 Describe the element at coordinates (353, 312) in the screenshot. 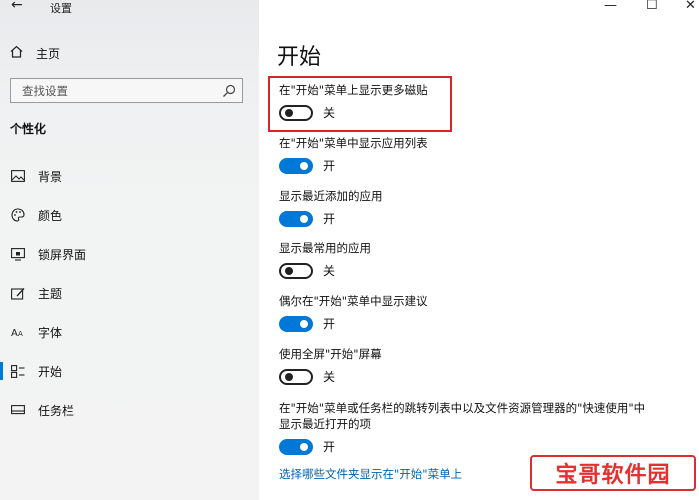

I see `setting-suggestions: 偶尔在"开始"菜单中显示建议 开` at that location.